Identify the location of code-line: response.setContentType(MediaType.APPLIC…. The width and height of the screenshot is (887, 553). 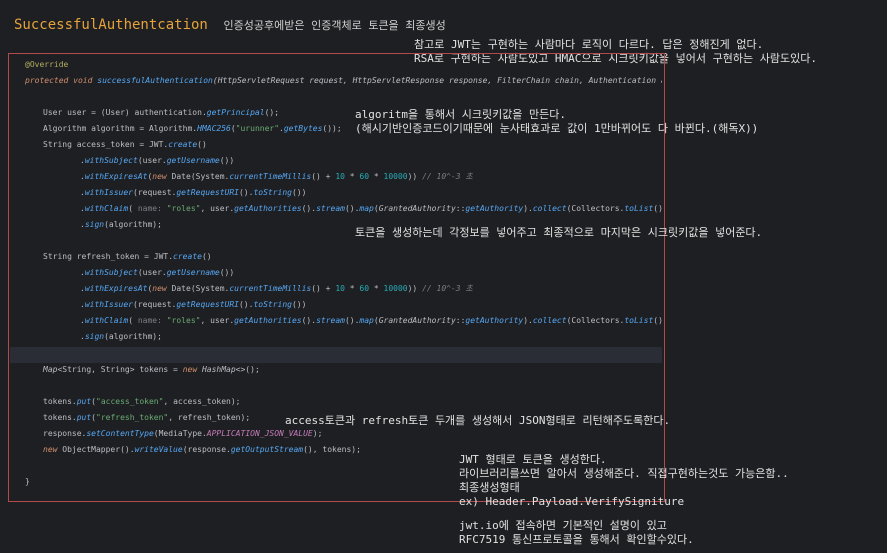
(183, 433).